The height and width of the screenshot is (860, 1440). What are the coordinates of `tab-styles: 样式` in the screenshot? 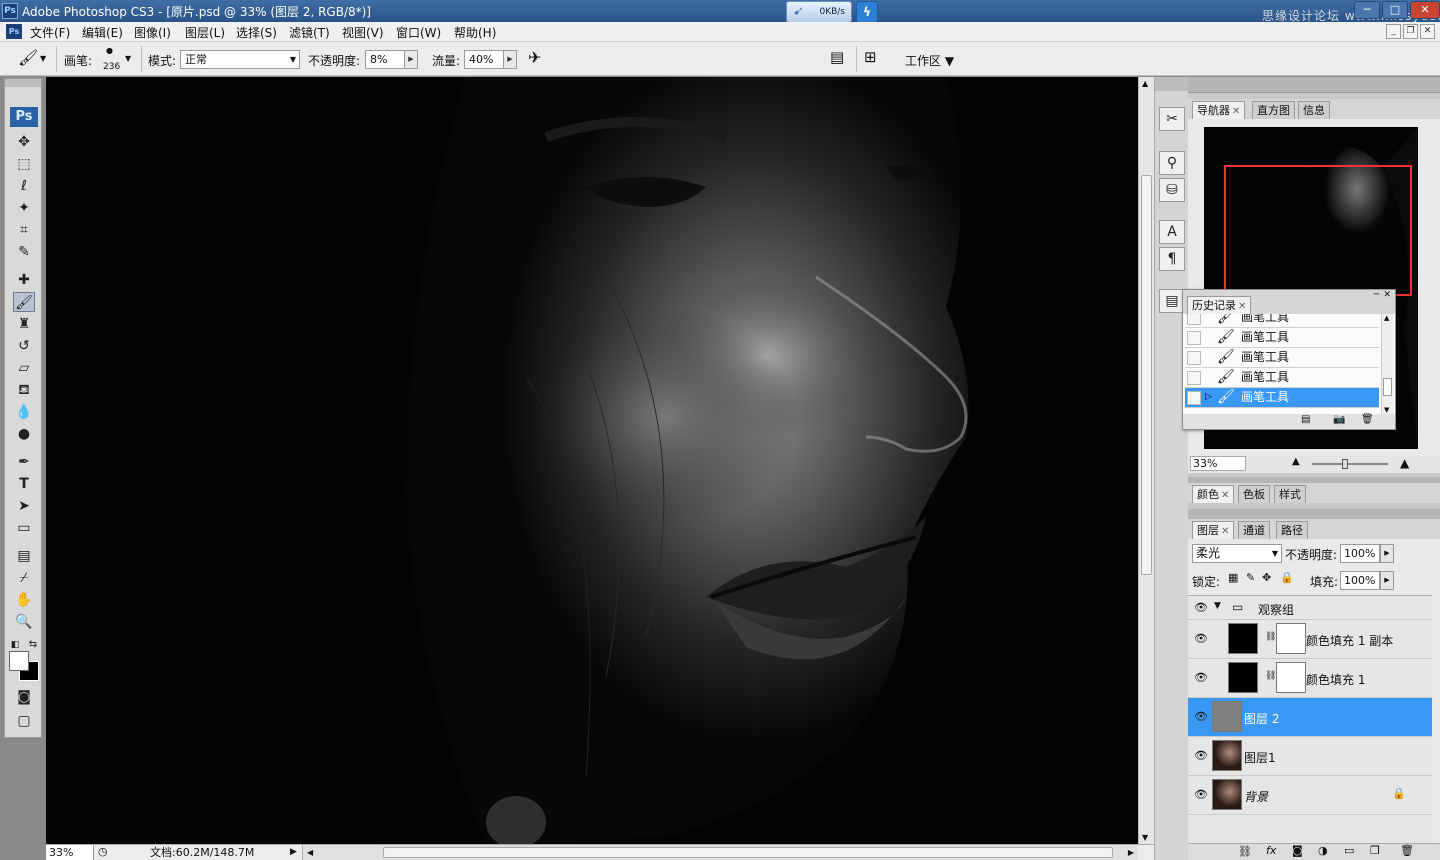 It's located at (1290, 494).